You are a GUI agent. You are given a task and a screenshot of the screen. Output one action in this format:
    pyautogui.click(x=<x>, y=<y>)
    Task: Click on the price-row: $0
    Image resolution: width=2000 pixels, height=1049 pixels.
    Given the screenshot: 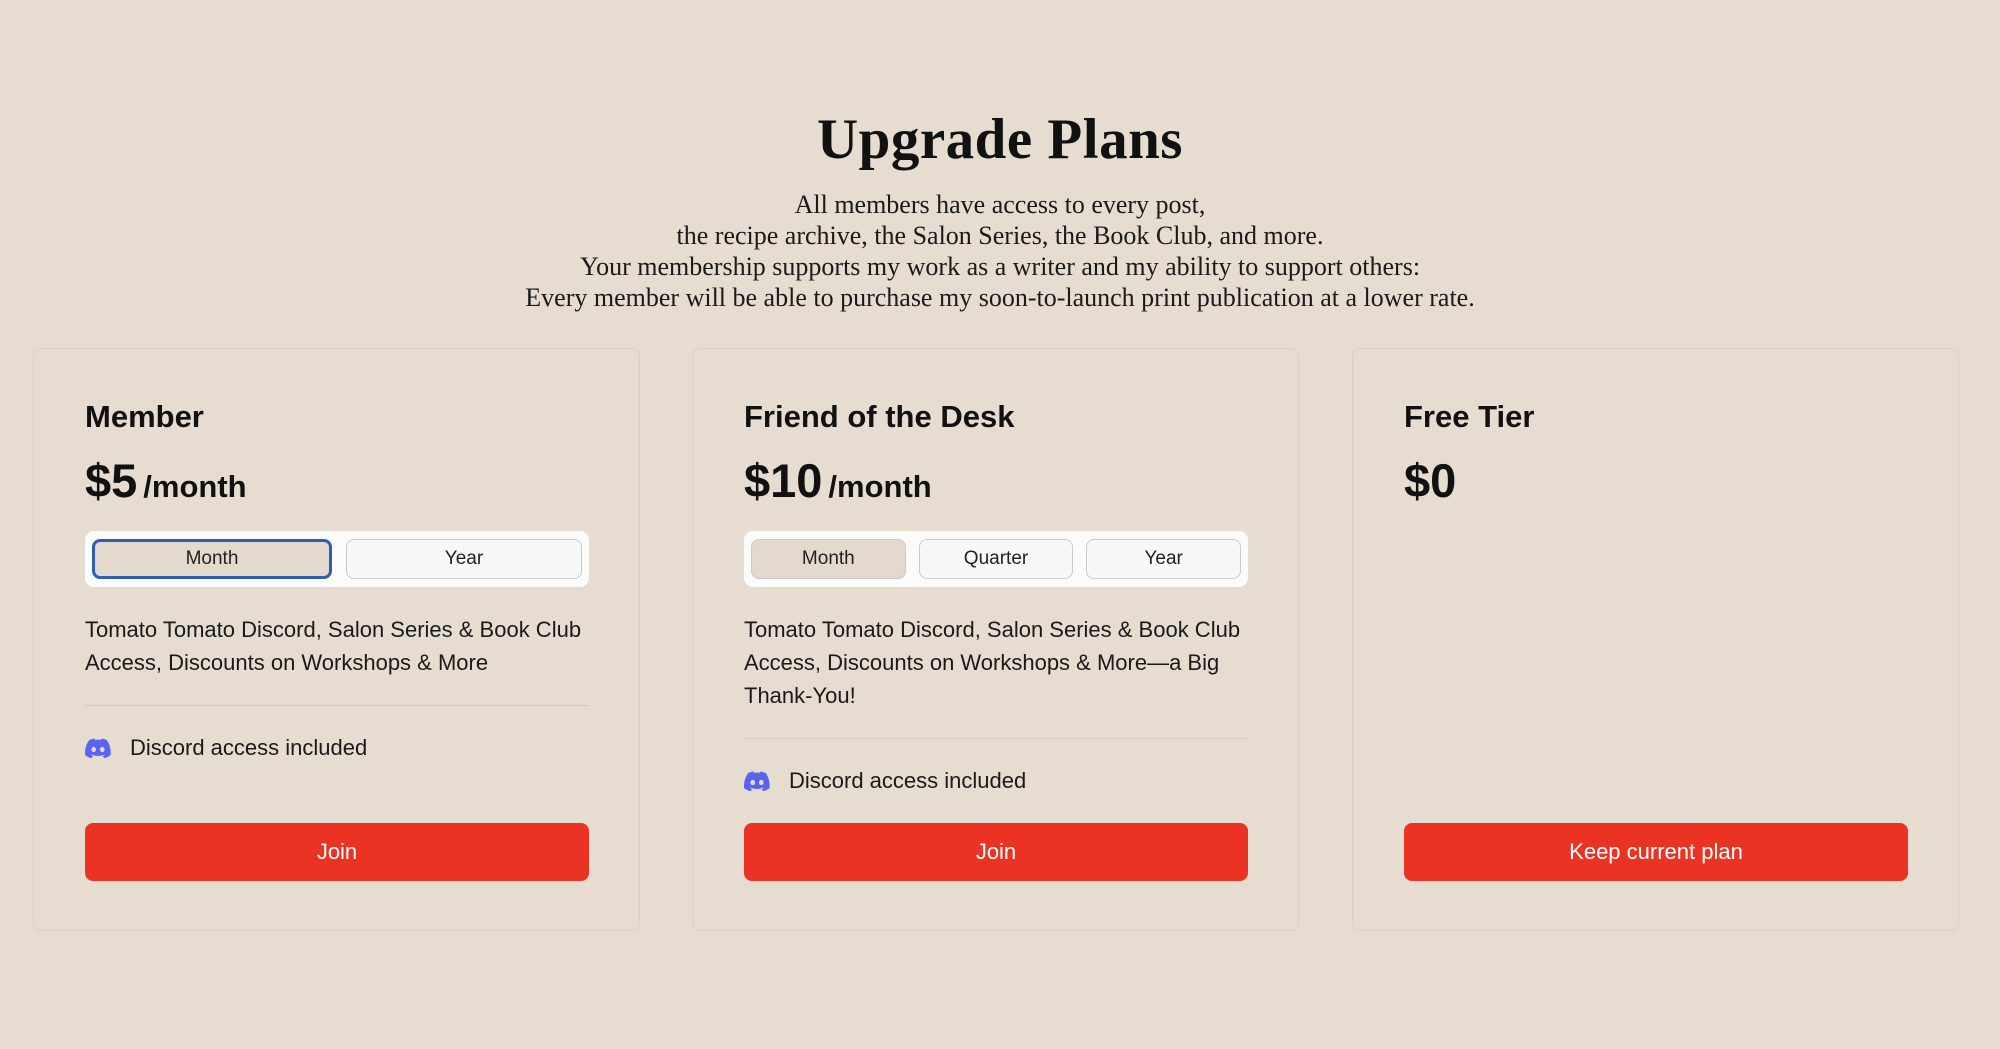 What is the action you would take?
    pyautogui.click(x=1430, y=487)
    